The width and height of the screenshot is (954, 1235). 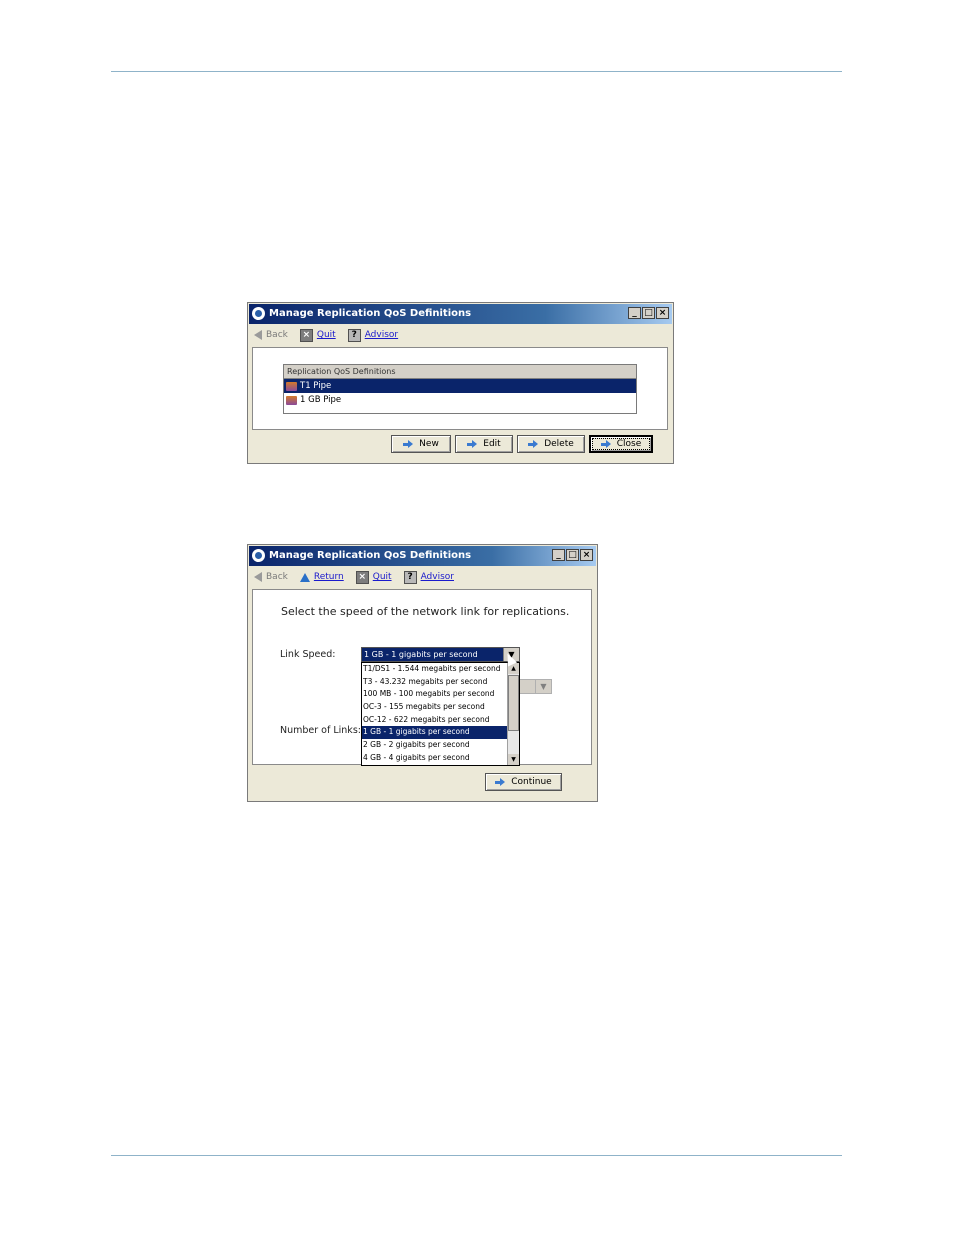 What do you see at coordinates (435, 694) in the screenshot?
I see `link-speed-option: 100 MB - 100 megabits per second` at bounding box center [435, 694].